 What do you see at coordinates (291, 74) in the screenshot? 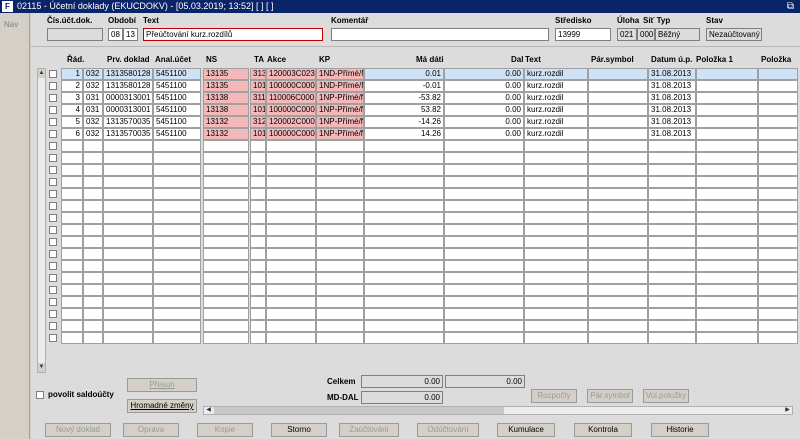
I see `table-cell-akce: 120003C023 \` at bounding box center [291, 74].